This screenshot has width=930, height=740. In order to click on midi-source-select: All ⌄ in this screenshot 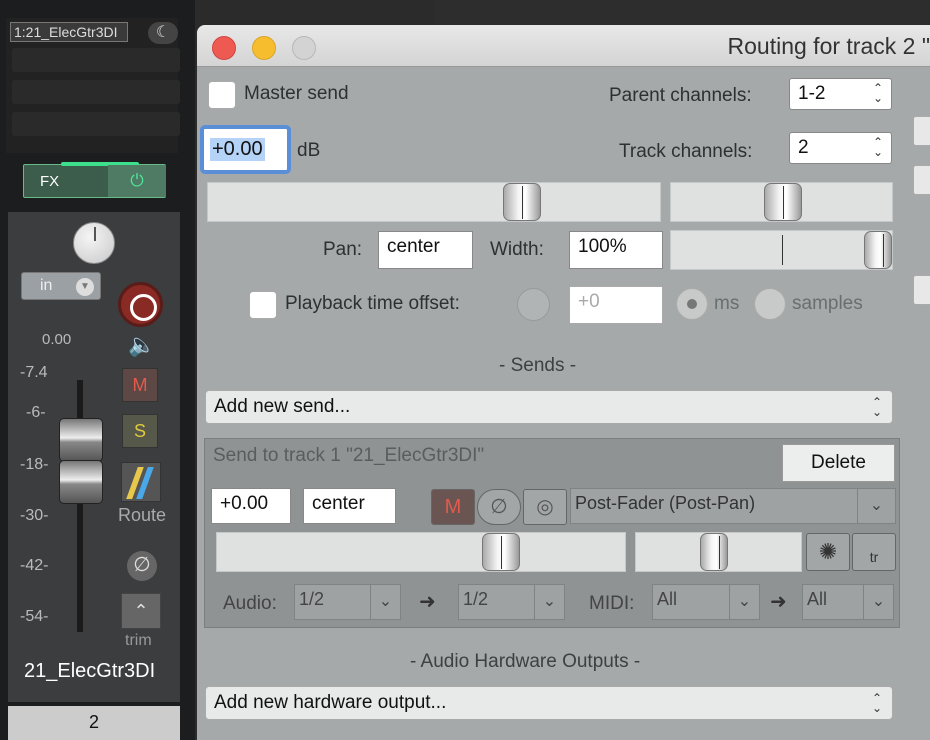, I will do `click(706, 602)`.